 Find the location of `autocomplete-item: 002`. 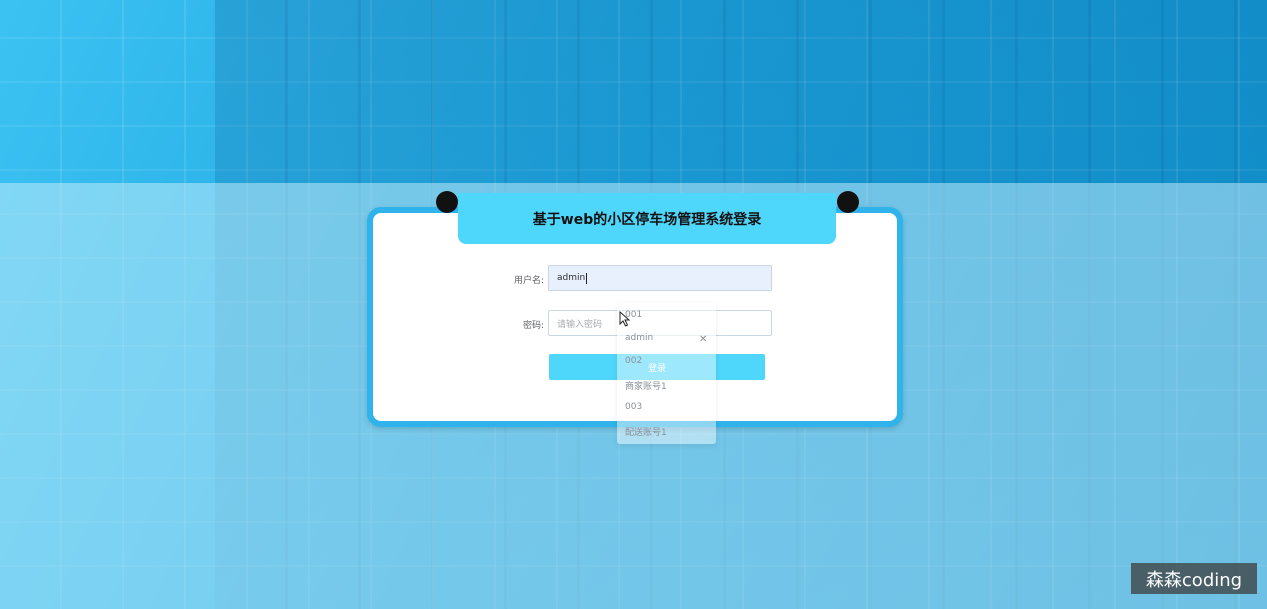

autocomplete-item: 002 is located at coordinates (633, 361).